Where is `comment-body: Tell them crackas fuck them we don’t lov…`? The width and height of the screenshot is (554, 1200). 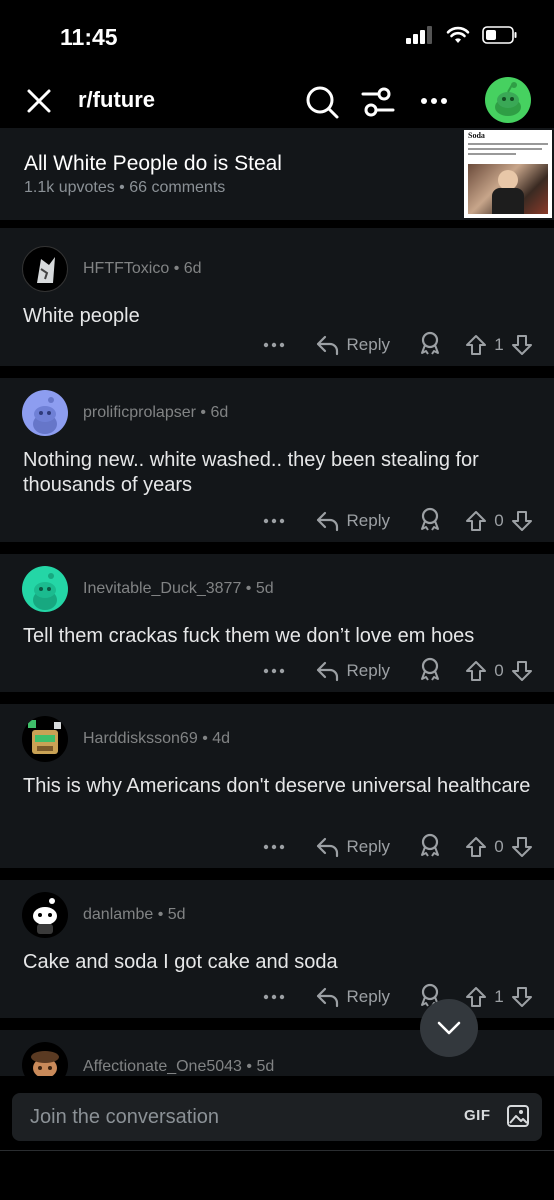 comment-body: Tell them crackas fuck them we don’t lov… is located at coordinates (249, 636).